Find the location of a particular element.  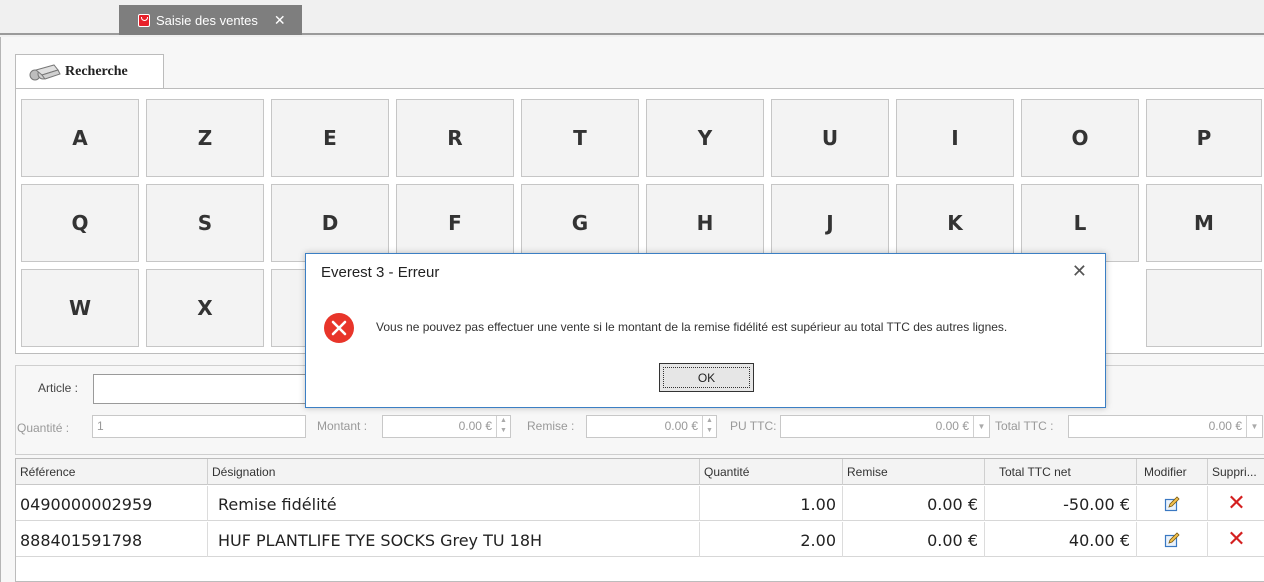

key-a: A is located at coordinates (80, 138).